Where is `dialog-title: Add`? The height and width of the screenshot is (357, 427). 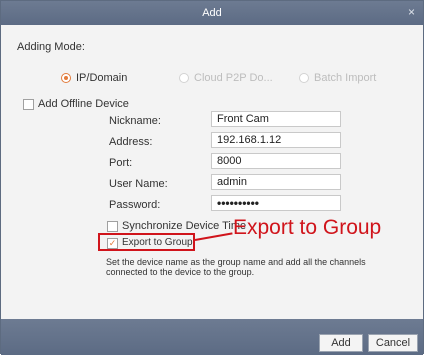
dialog-title: Add is located at coordinates (212, 13).